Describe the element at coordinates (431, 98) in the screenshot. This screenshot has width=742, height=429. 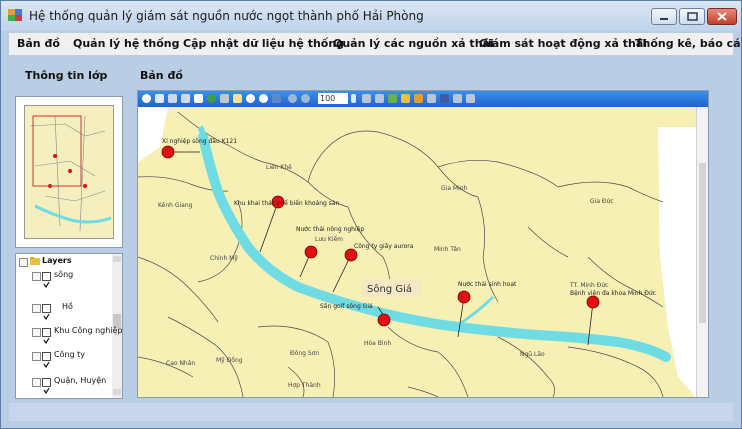
I see `find-icon` at that location.